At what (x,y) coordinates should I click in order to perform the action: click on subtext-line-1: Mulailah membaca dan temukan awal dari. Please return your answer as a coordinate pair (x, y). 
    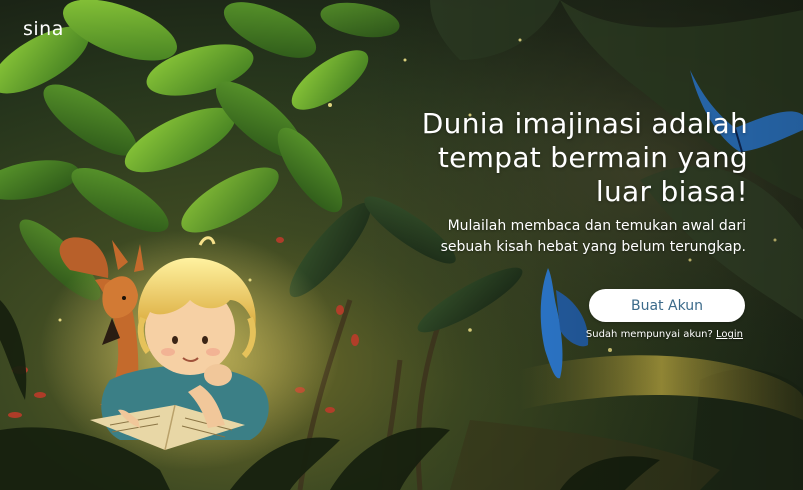
    Looking at the image, I should click on (596, 226).